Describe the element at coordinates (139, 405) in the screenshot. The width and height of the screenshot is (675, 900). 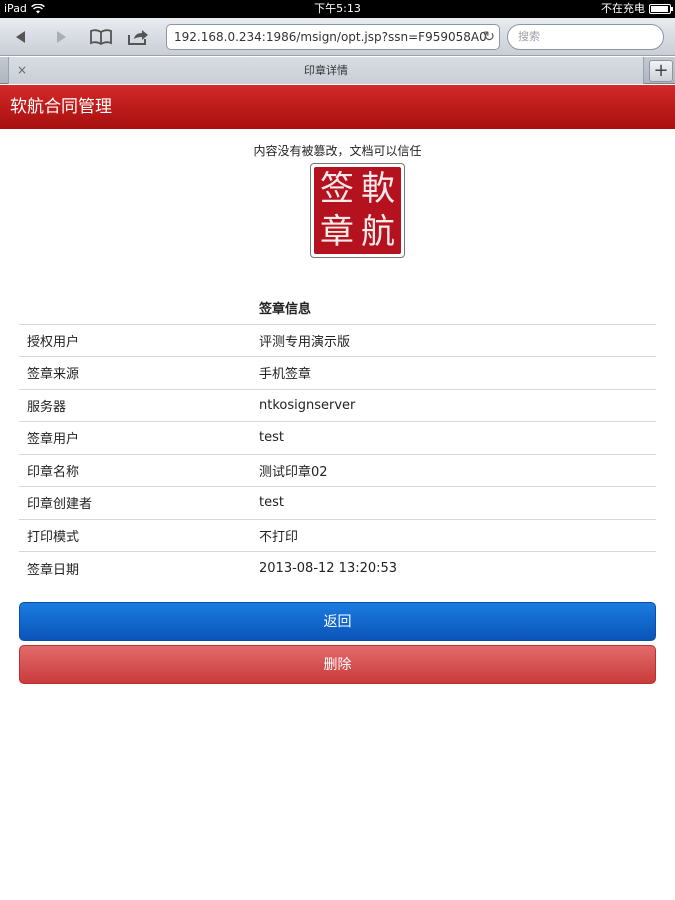
I see `row-key: 服务器` at that location.